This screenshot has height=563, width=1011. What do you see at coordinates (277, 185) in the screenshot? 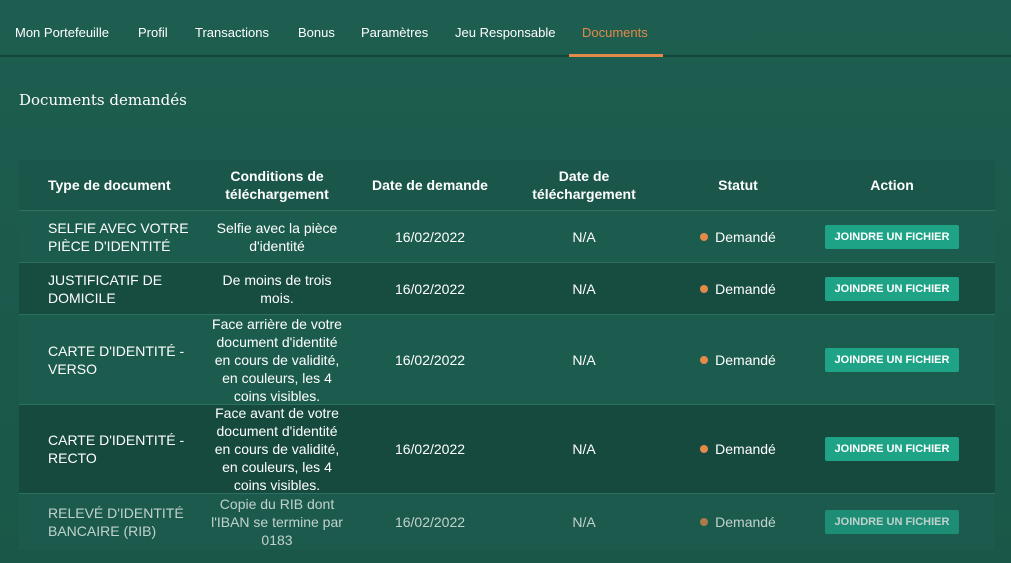
I see `header-conditions: Conditions de téléchargement` at bounding box center [277, 185].